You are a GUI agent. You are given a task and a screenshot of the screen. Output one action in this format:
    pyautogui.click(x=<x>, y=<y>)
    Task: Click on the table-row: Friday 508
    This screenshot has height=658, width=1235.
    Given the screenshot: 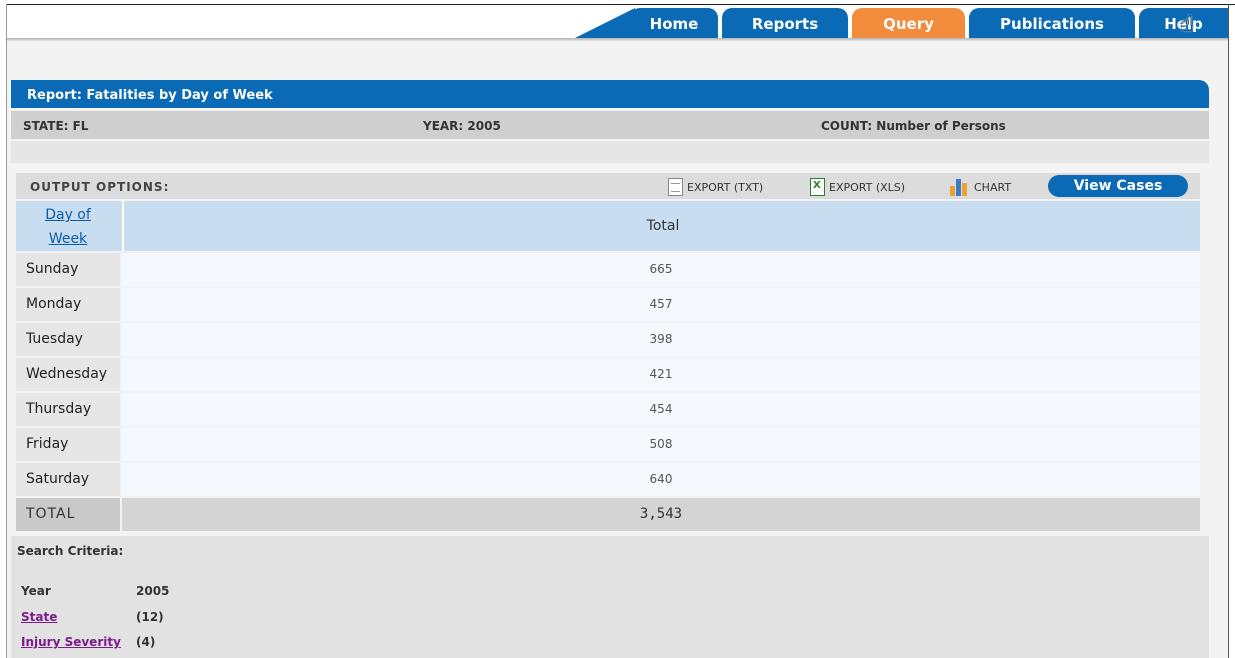 What is the action you would take?
    pyautogui.click(x=608, y=444)
    